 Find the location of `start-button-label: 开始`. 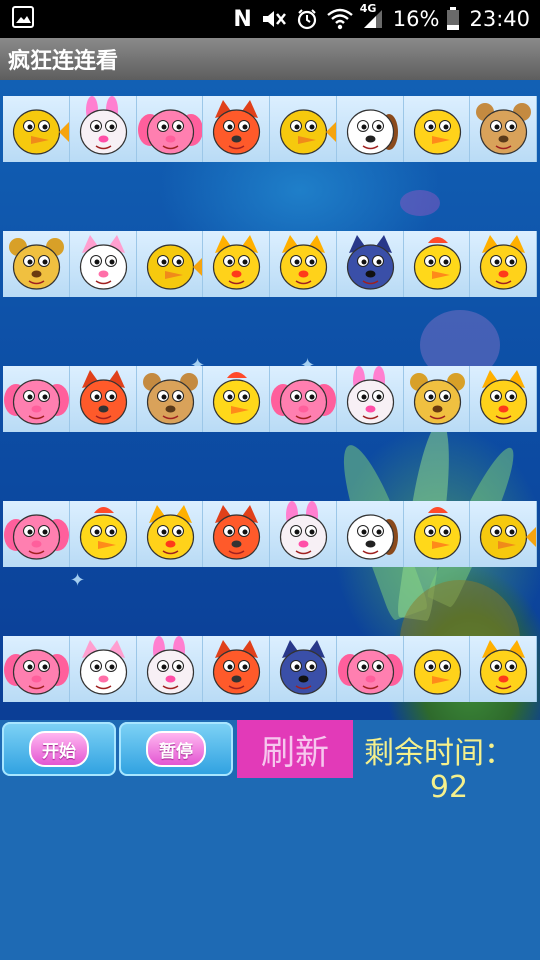

start-button-label: 开始 is located at coordinates (59, 749).